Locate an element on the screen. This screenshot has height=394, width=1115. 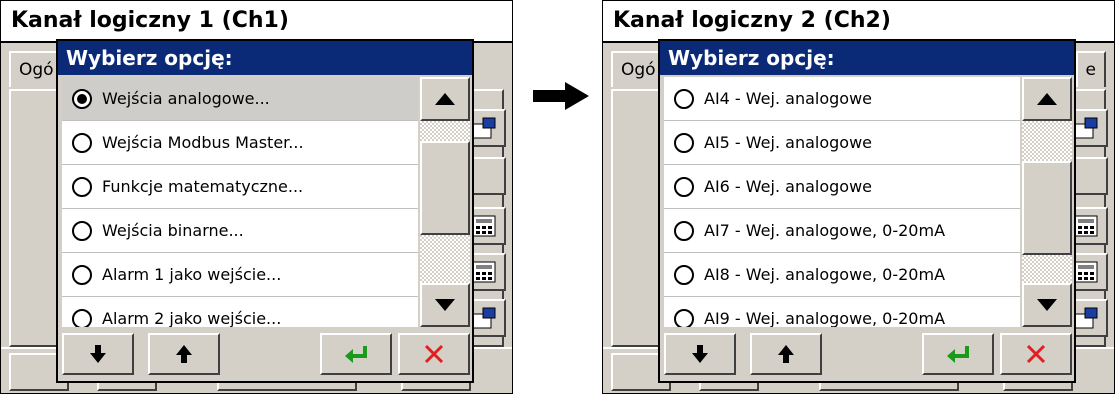
list-item-label: AI9 - Wej. analogowe, 0-20mA is located at coordinates (825, 318).